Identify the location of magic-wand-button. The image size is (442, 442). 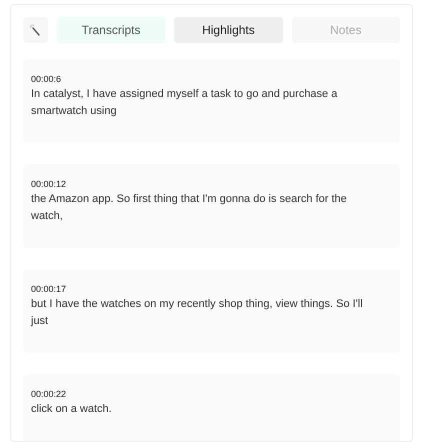
(35, 30).